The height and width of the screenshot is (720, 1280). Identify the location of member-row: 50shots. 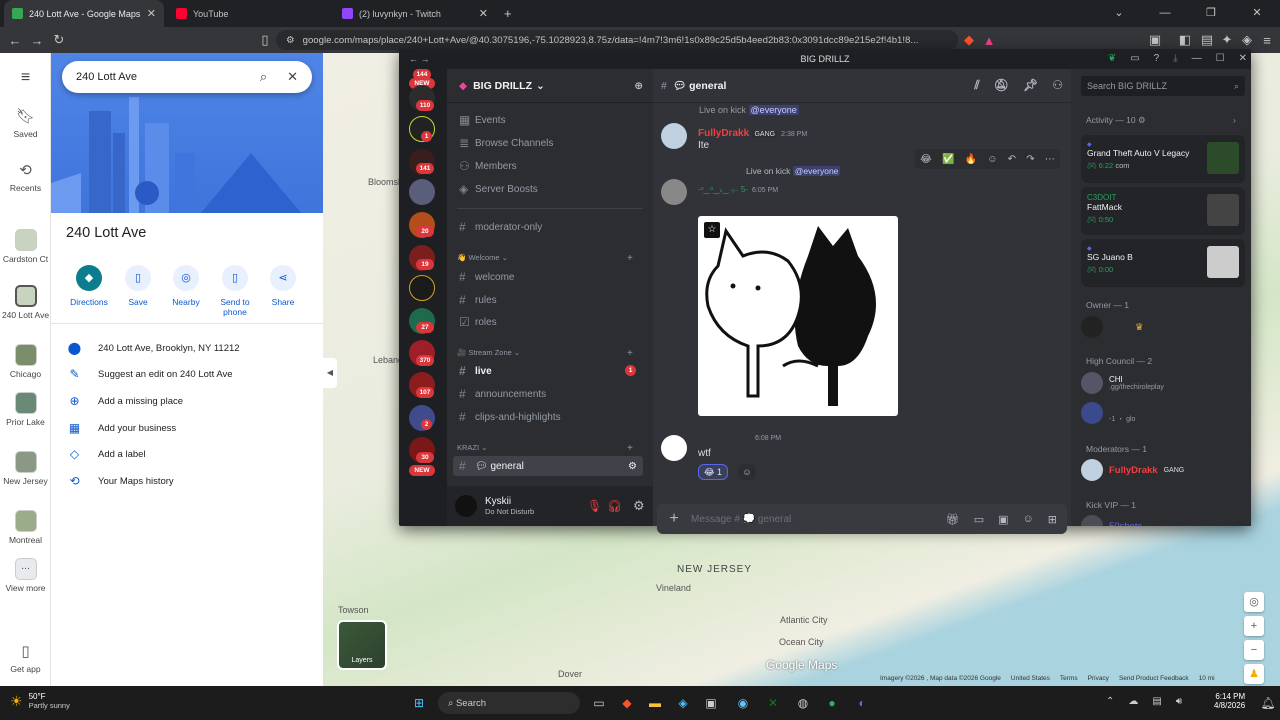
(1111, 520).